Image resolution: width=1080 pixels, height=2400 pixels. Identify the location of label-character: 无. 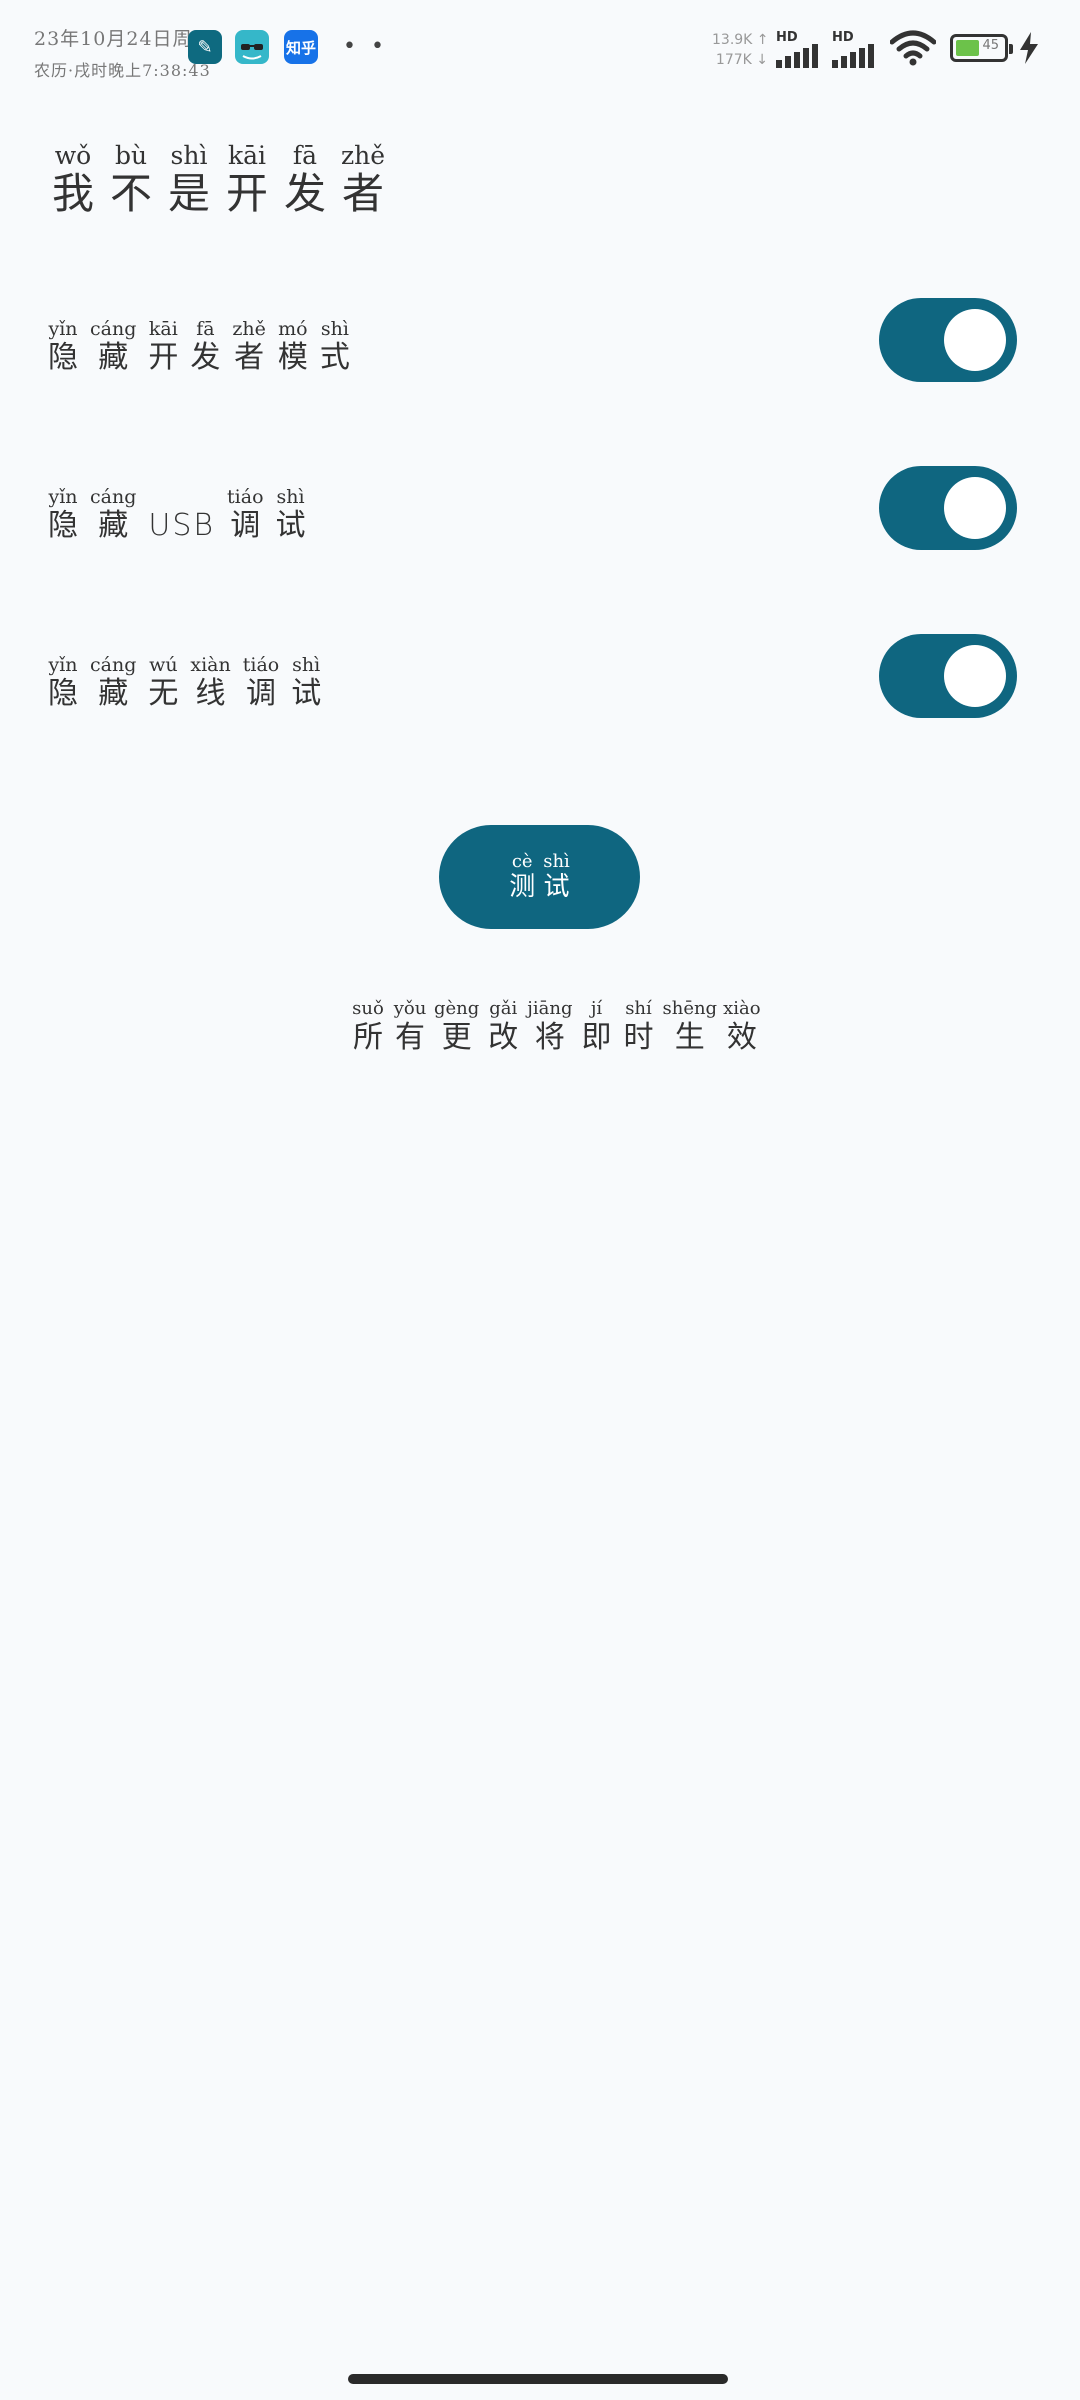
(163, 693).